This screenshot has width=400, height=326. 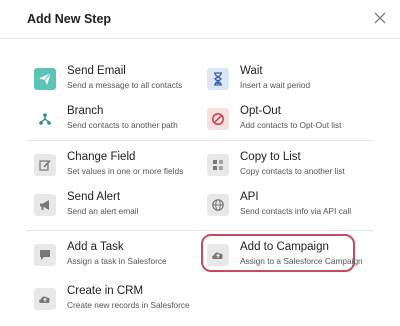 I want to click on dialog-header: Add New Step, so click(x=200, y=19).